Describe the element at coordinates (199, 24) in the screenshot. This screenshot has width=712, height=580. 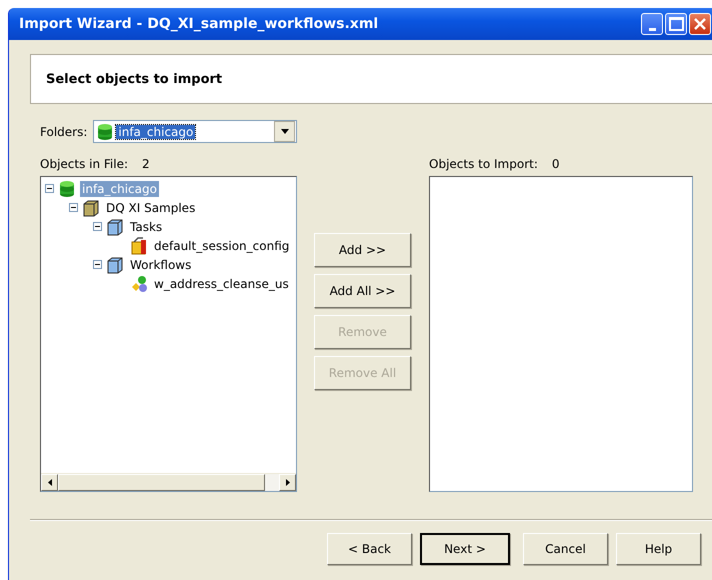
I see `window-title: Import Wizard - DQ_XI_sample_workflows.xml` at that location.